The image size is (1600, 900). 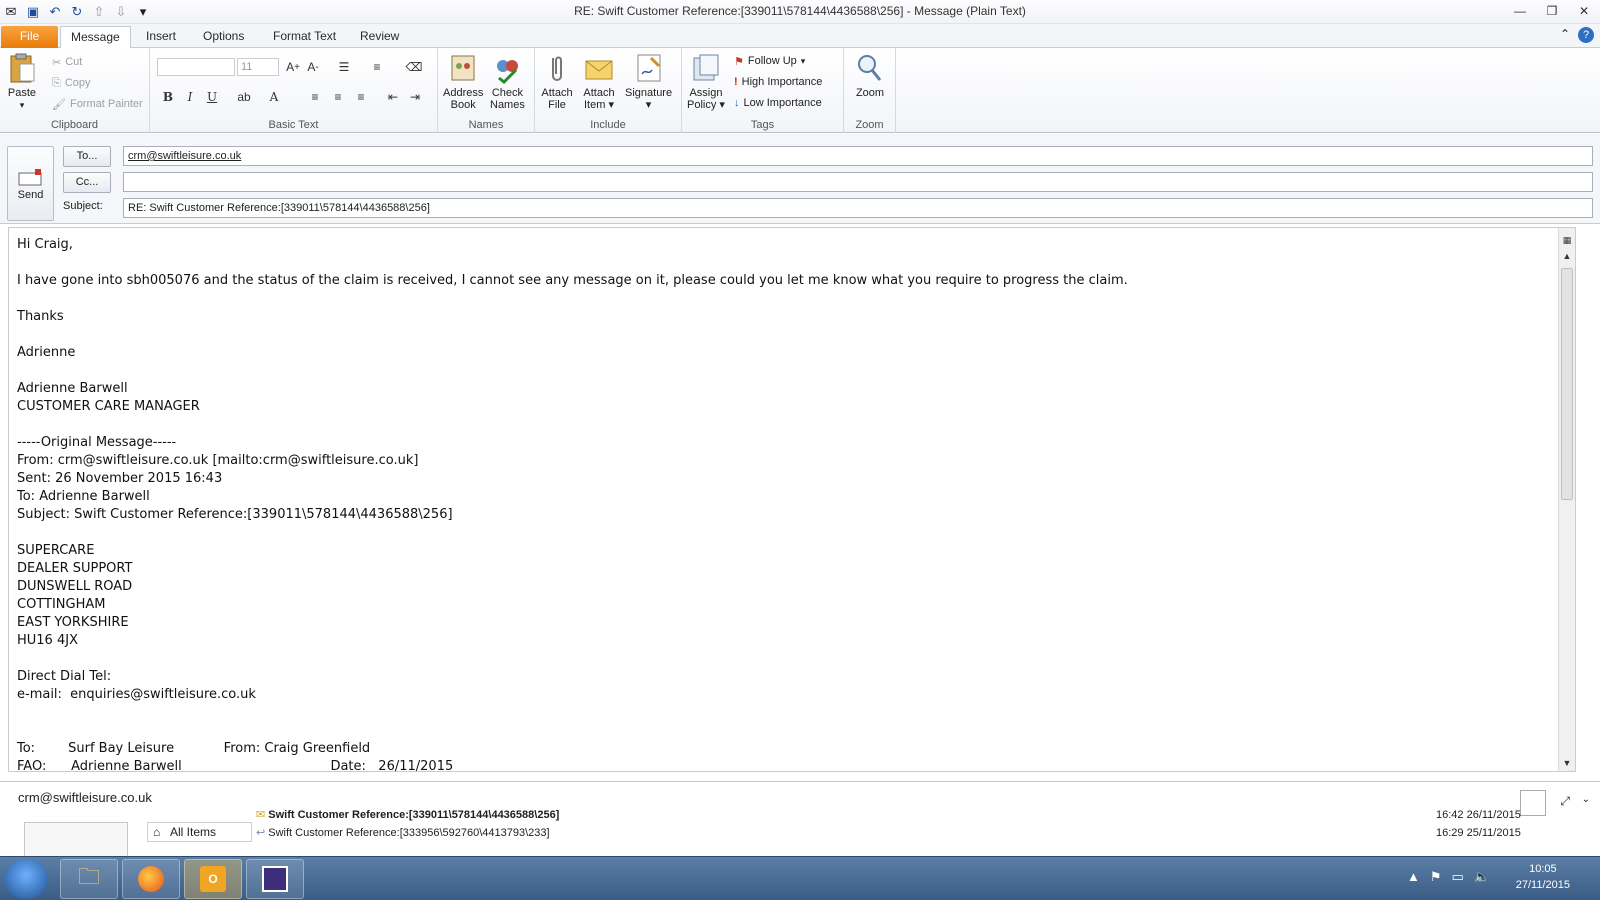 I want to click on check-names-icon, so click(x=508, y=72).